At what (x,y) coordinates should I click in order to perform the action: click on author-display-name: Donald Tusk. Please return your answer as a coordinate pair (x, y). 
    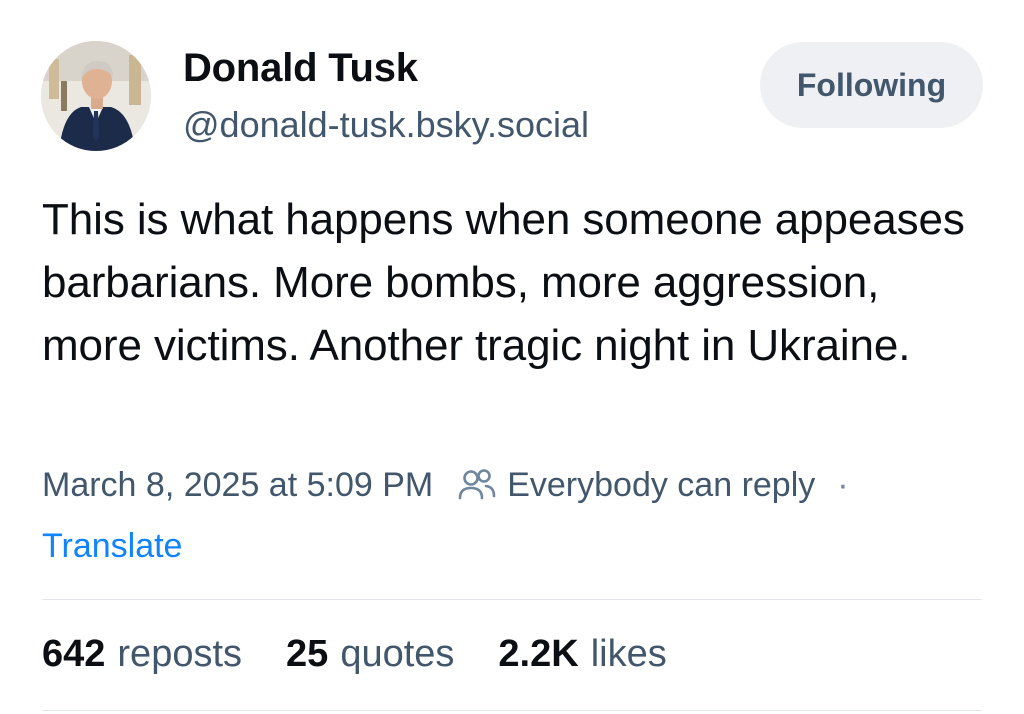
    Looking at the image, I should click on (300, 68).